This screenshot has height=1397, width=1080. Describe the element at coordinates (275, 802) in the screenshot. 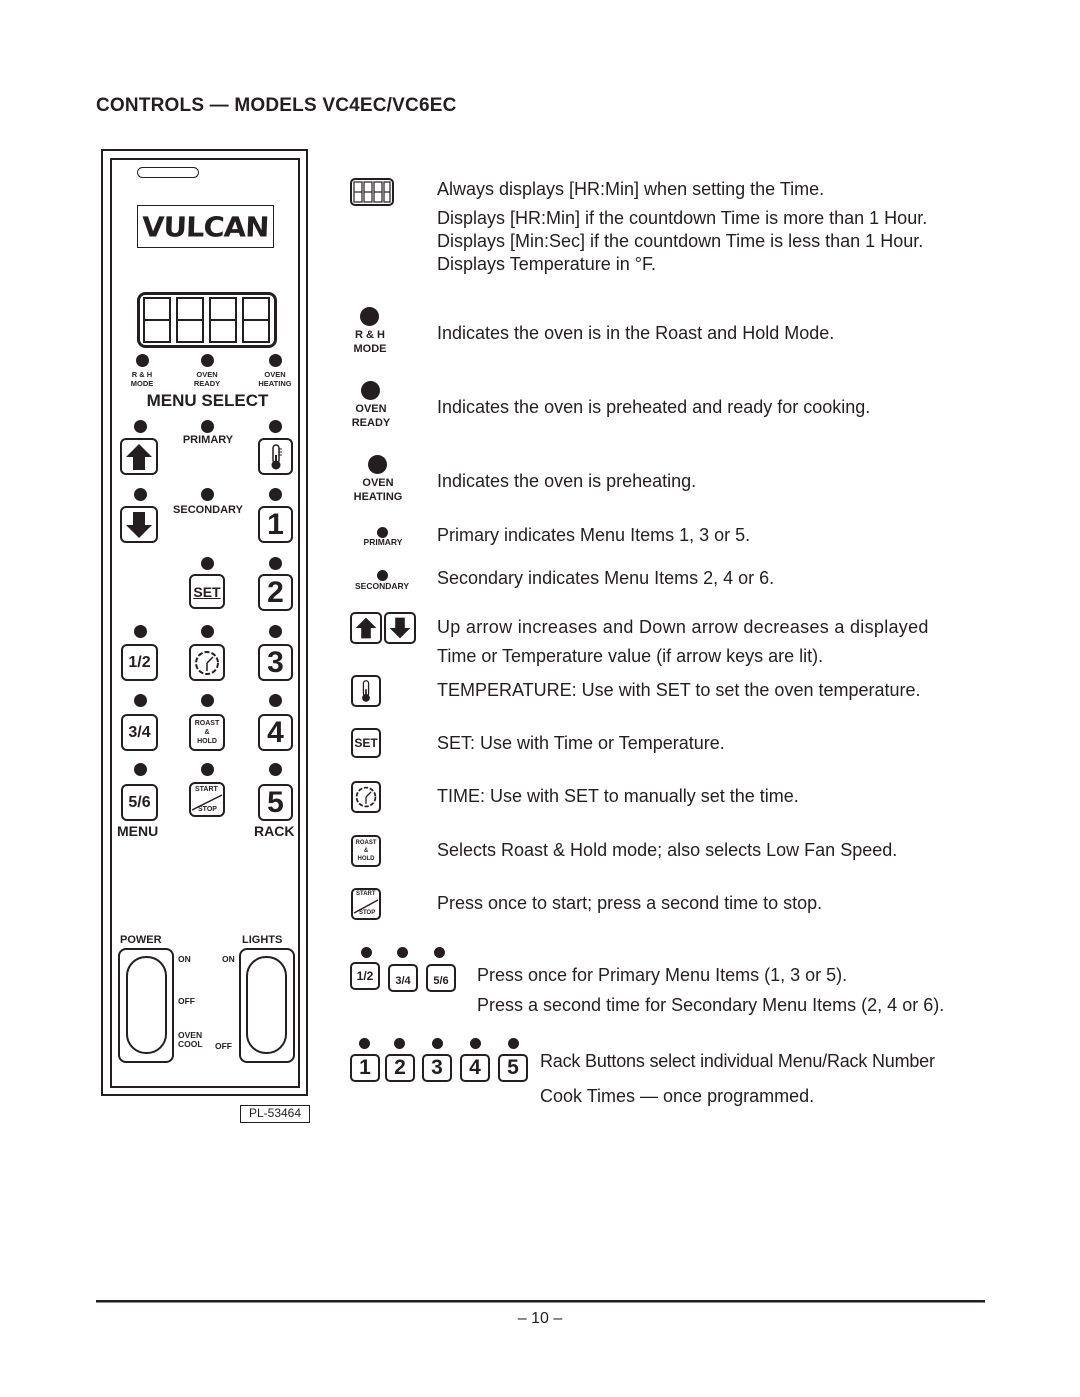

I see `rack-5-key: 5` at that location.